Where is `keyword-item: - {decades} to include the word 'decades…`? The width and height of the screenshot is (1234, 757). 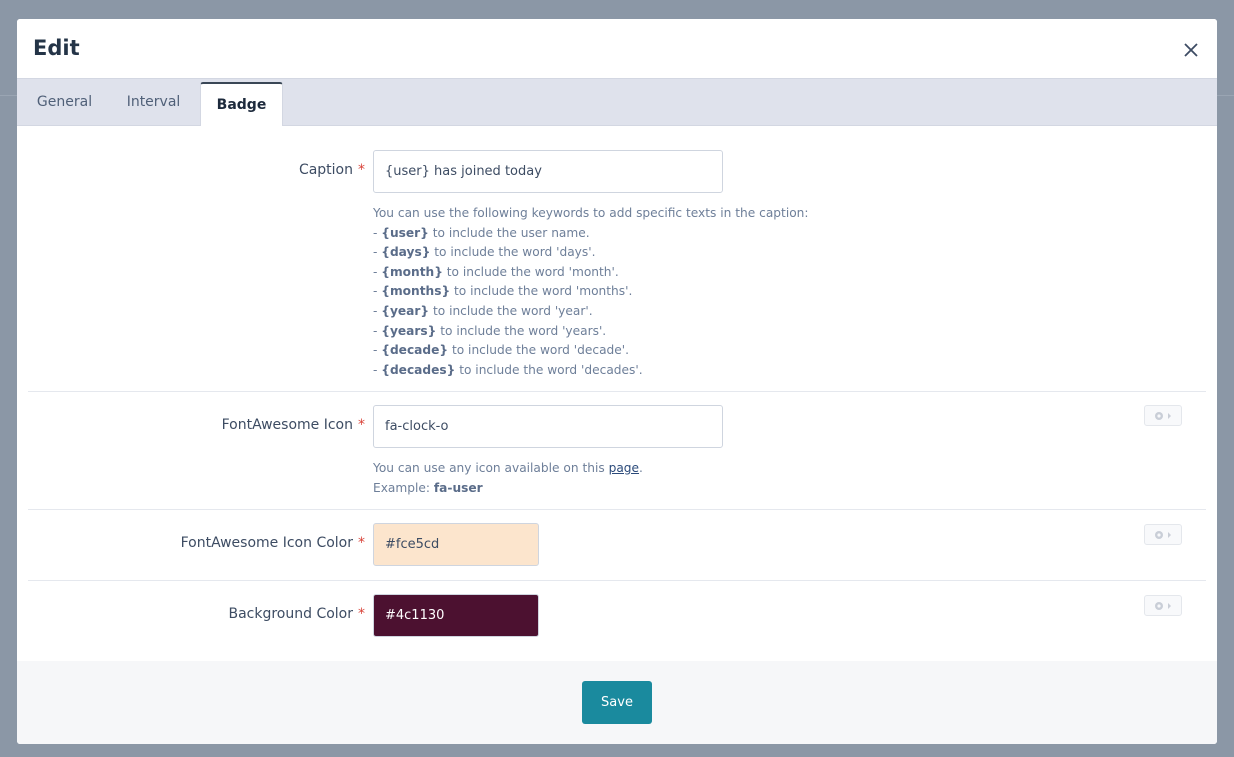 keyword-item: - {decades} to include the word 'decades… is located at coordinates (591, 371).